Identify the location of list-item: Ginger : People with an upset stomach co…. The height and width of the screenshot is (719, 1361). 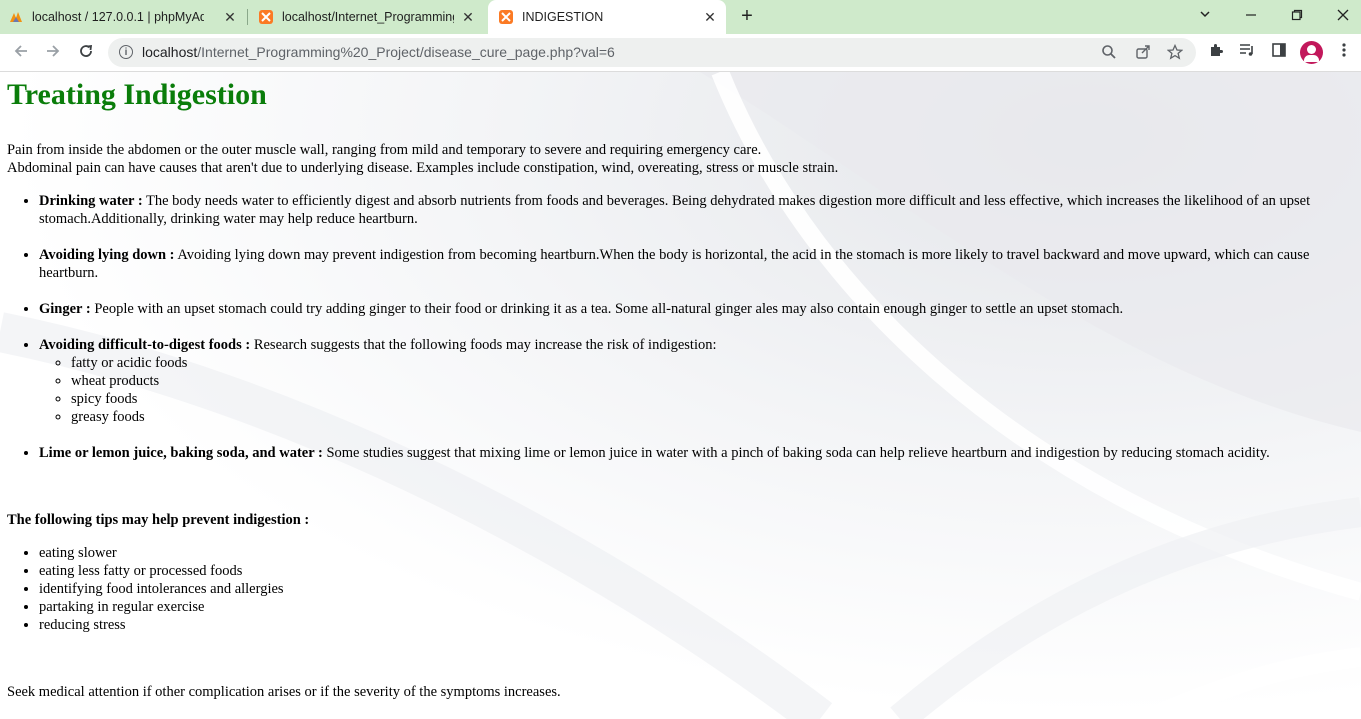
(698, 309).